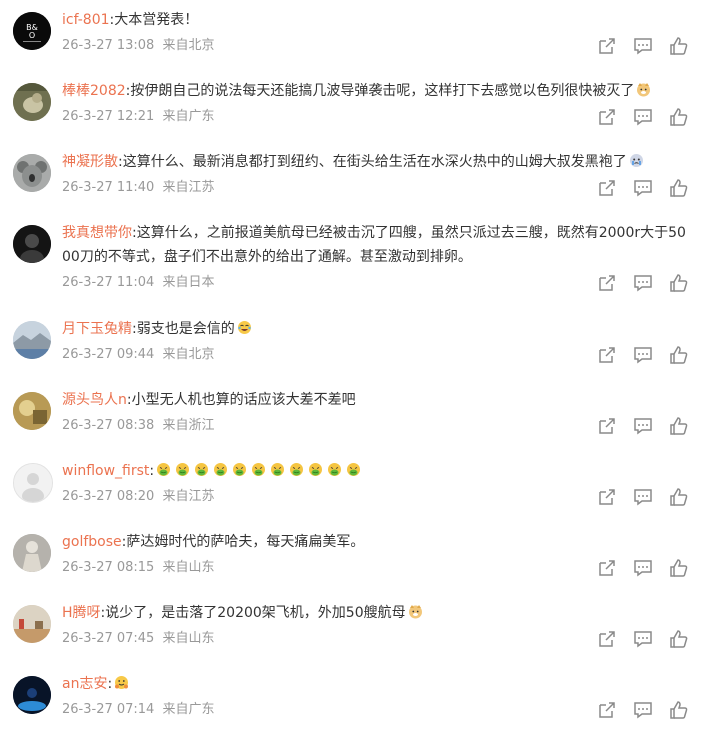  What do you see at coordinates (374, 684) in the screenshot?
I see `comment-content: an志安:` at bounding box center [374, 684].